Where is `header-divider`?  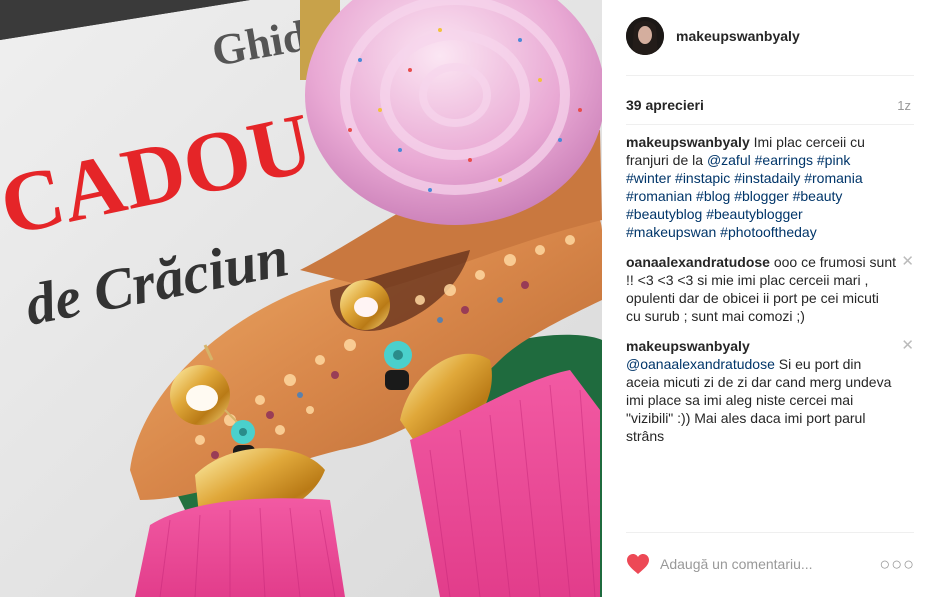 header-divider is located at coordinates (770, 75).